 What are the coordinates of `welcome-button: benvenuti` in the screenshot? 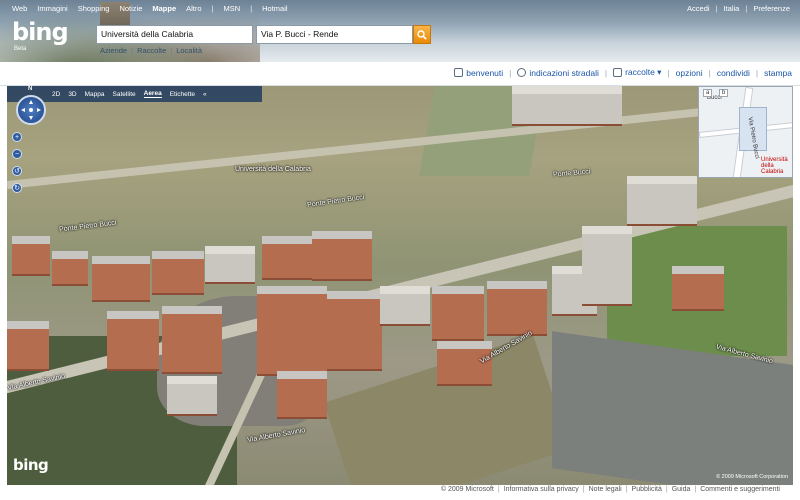 It's located at (478, 73).